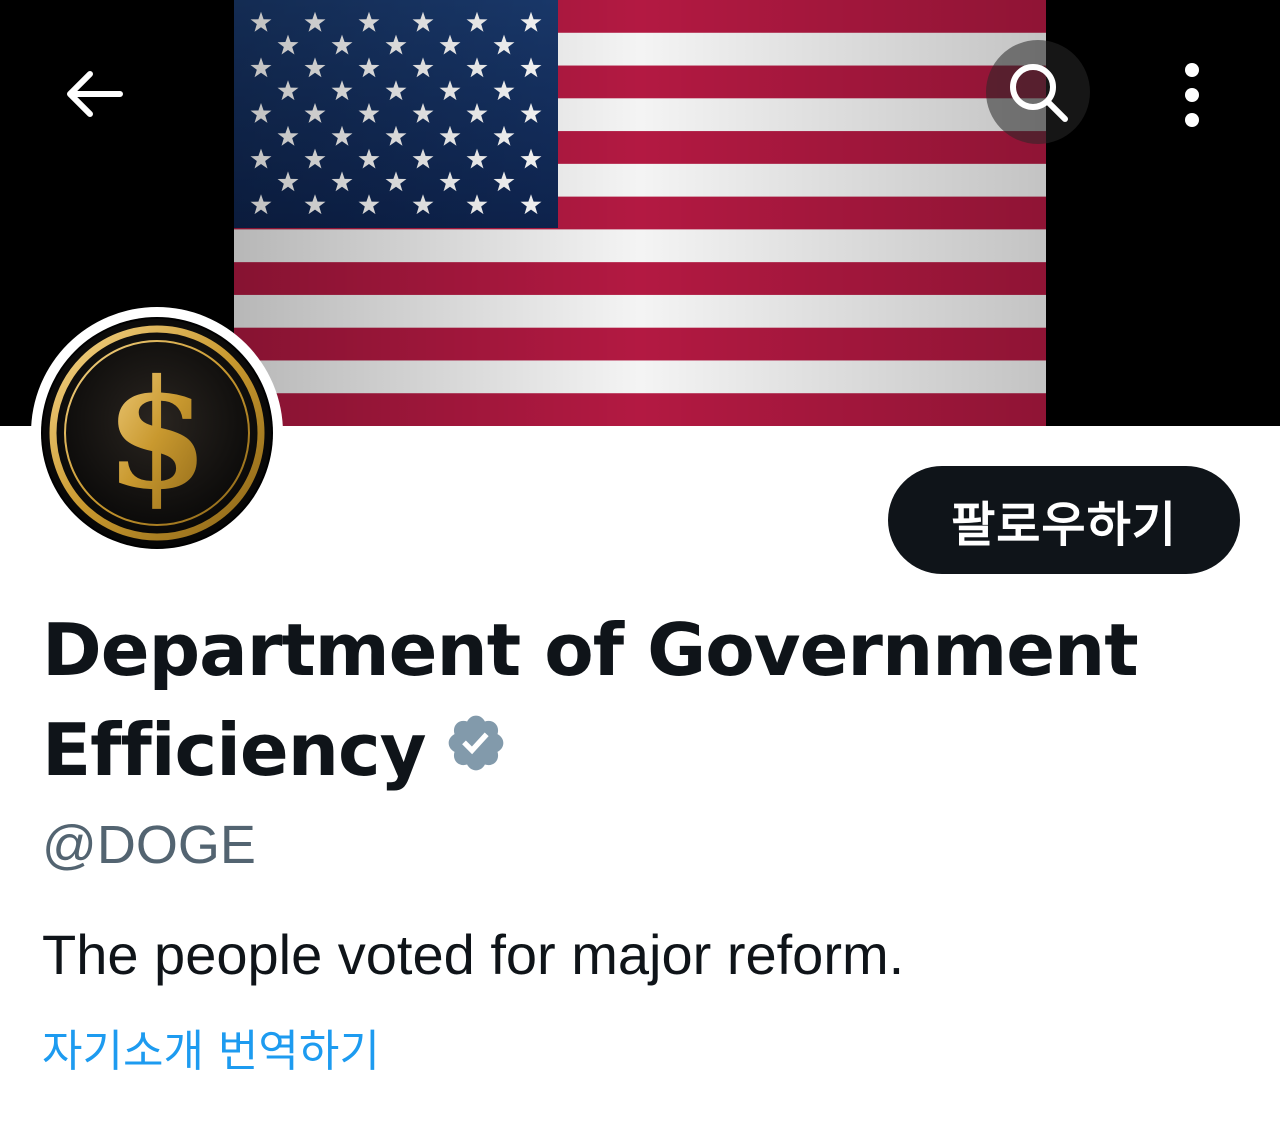 Image resolution: width=1280 pixels, height=1128 pixels. I want to click on follow-button: 팔로우하기, so click(1064, 520).